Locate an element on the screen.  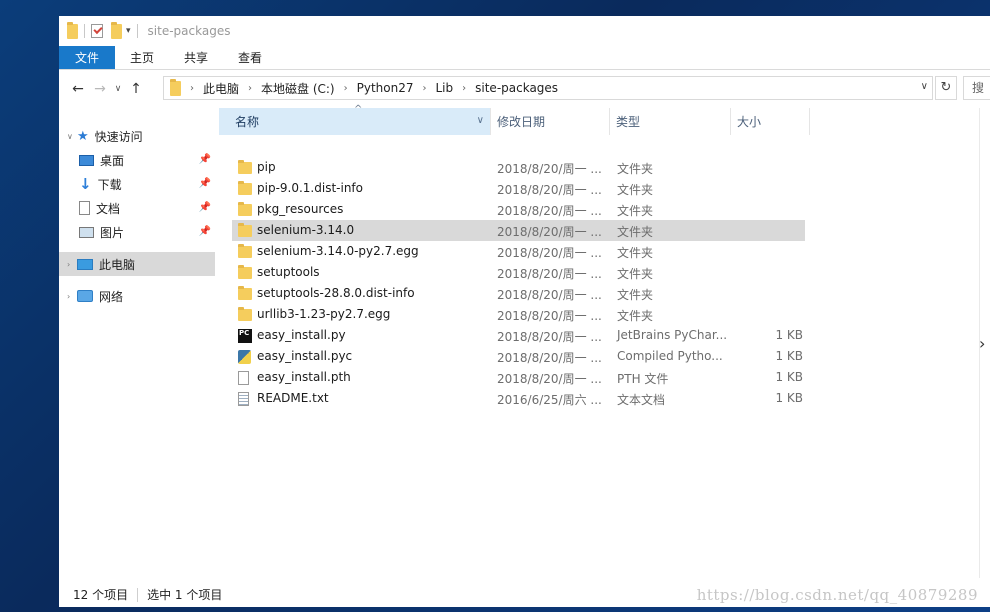
up-arrow-icon: ↑ is located at coordinates (136, 89).